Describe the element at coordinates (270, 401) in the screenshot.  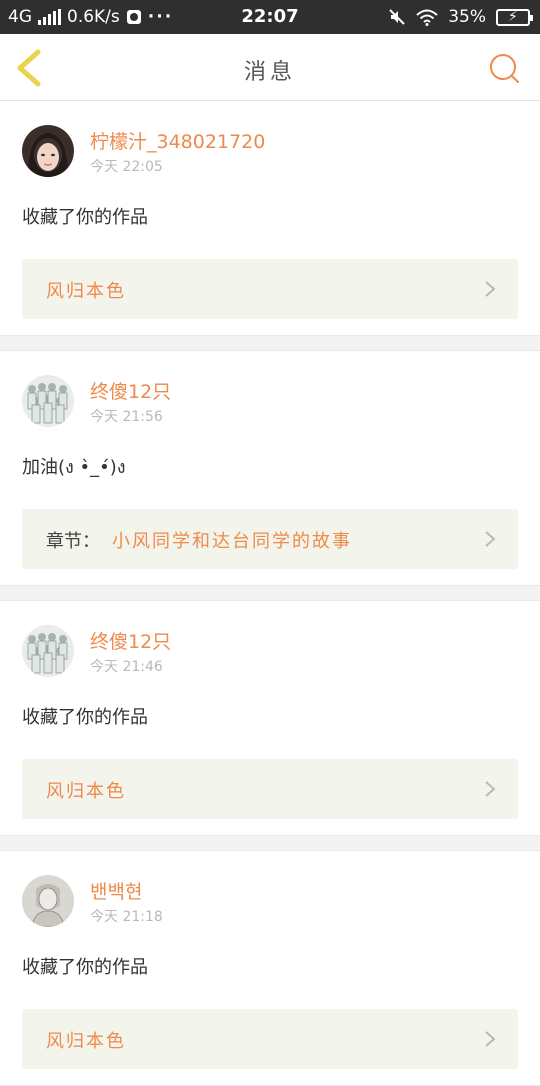
I see `message-header: 终傻12只 今天 21:56` at that location.